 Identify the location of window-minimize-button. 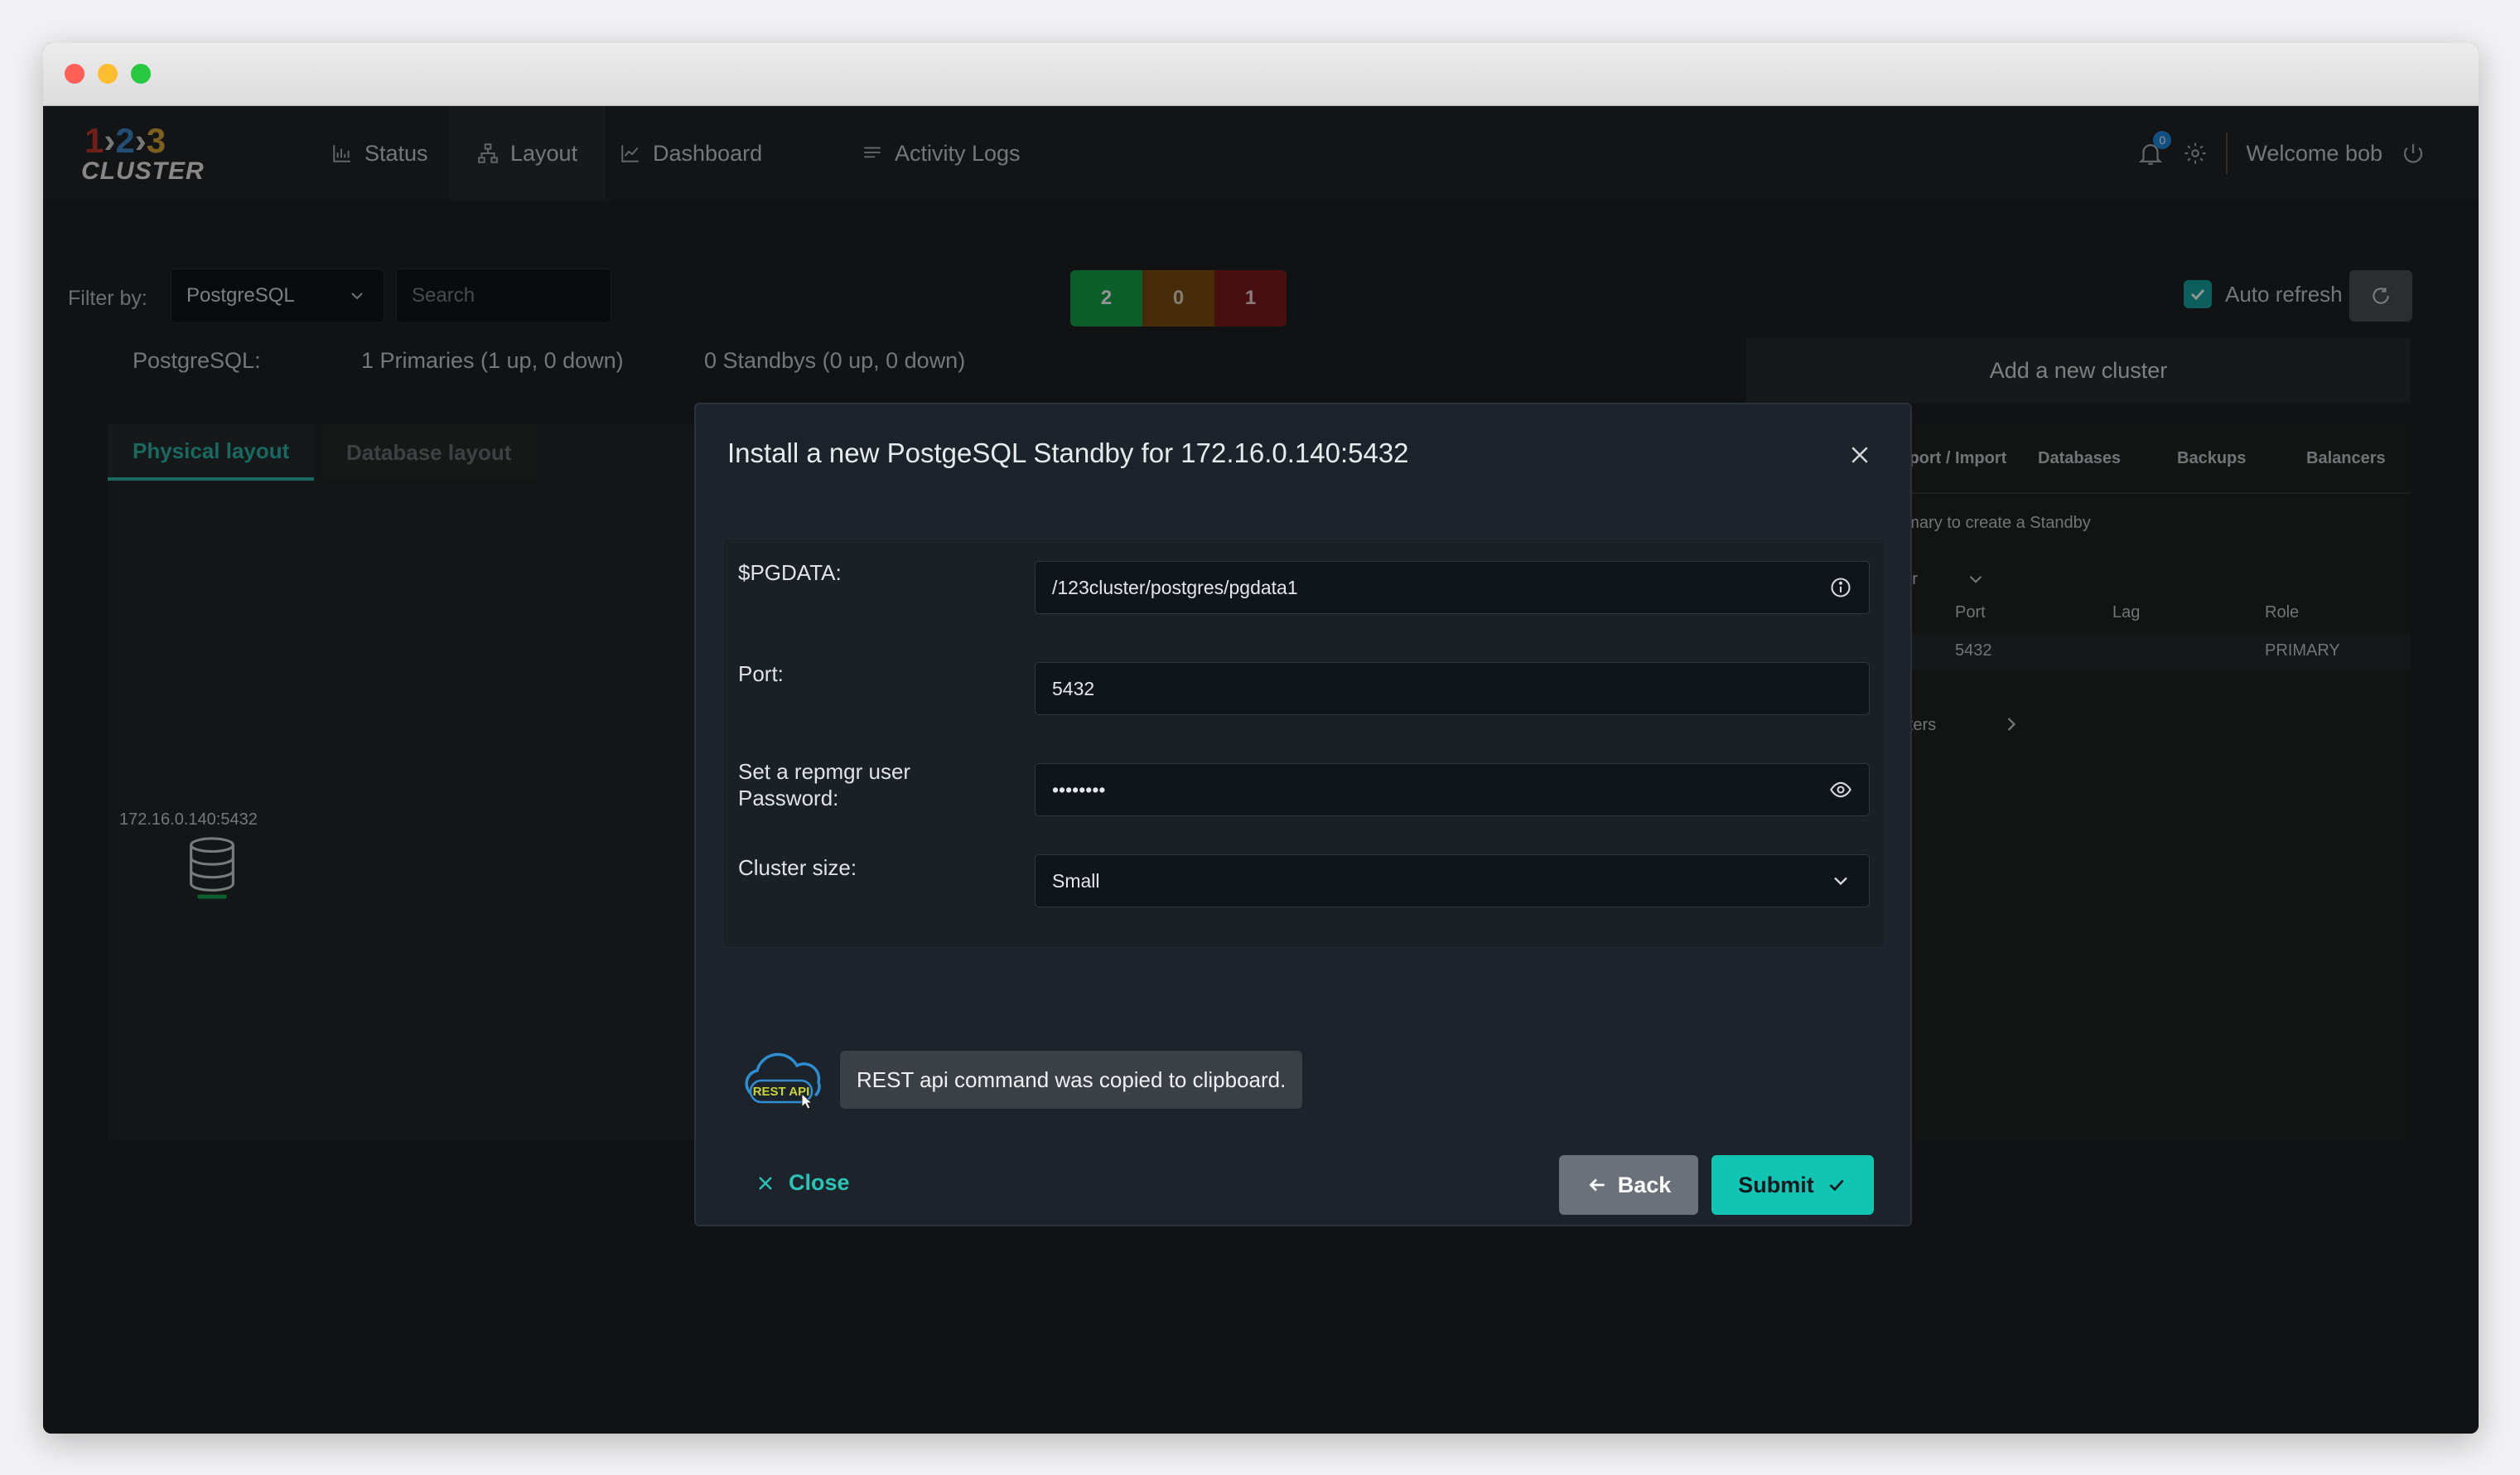
(108, 74).